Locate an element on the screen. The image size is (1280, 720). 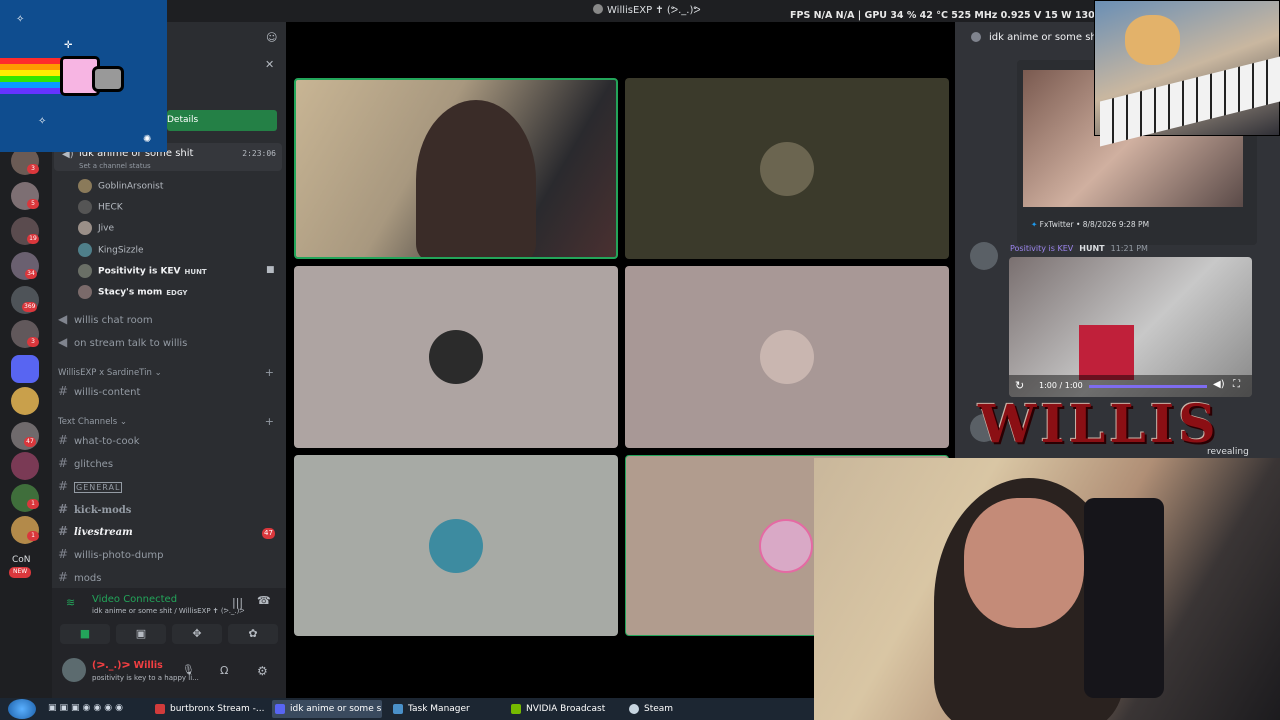
server-label: CoN is located at coordinates (21, 560).